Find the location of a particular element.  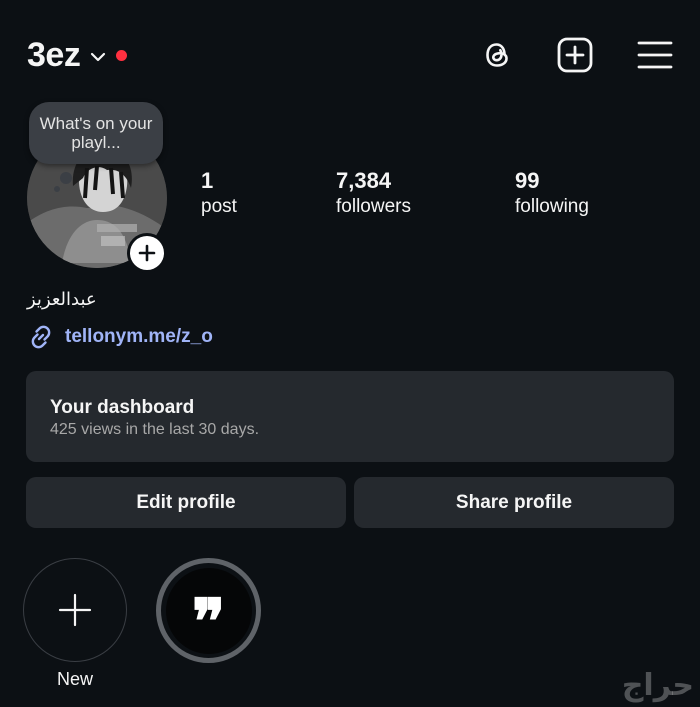

watermark-logo: حراج is located at coordinates (657, 685).